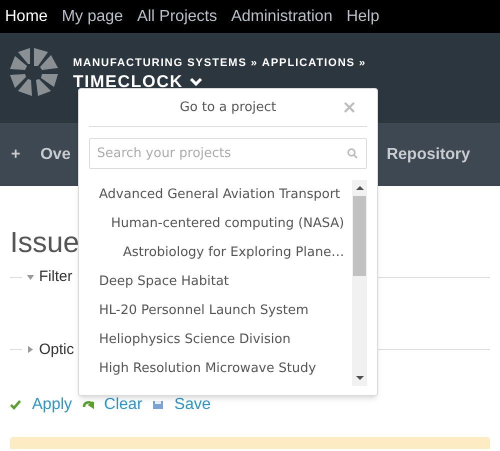 The image size is (500, 451). Describe the element at coordinates (225, 339) in the screenshot. I see `project-list-item: Heliophysics Science Division` at that location.